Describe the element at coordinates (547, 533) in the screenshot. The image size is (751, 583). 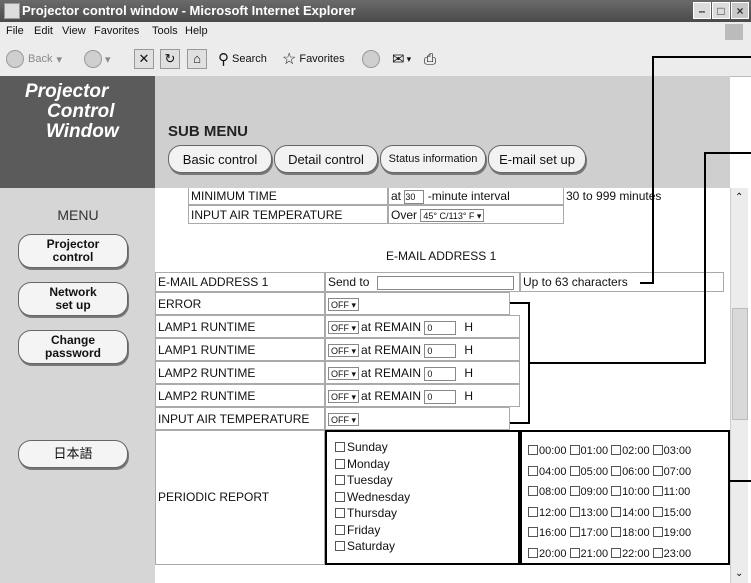
I see `time-checkbox: 16:00` at that location.